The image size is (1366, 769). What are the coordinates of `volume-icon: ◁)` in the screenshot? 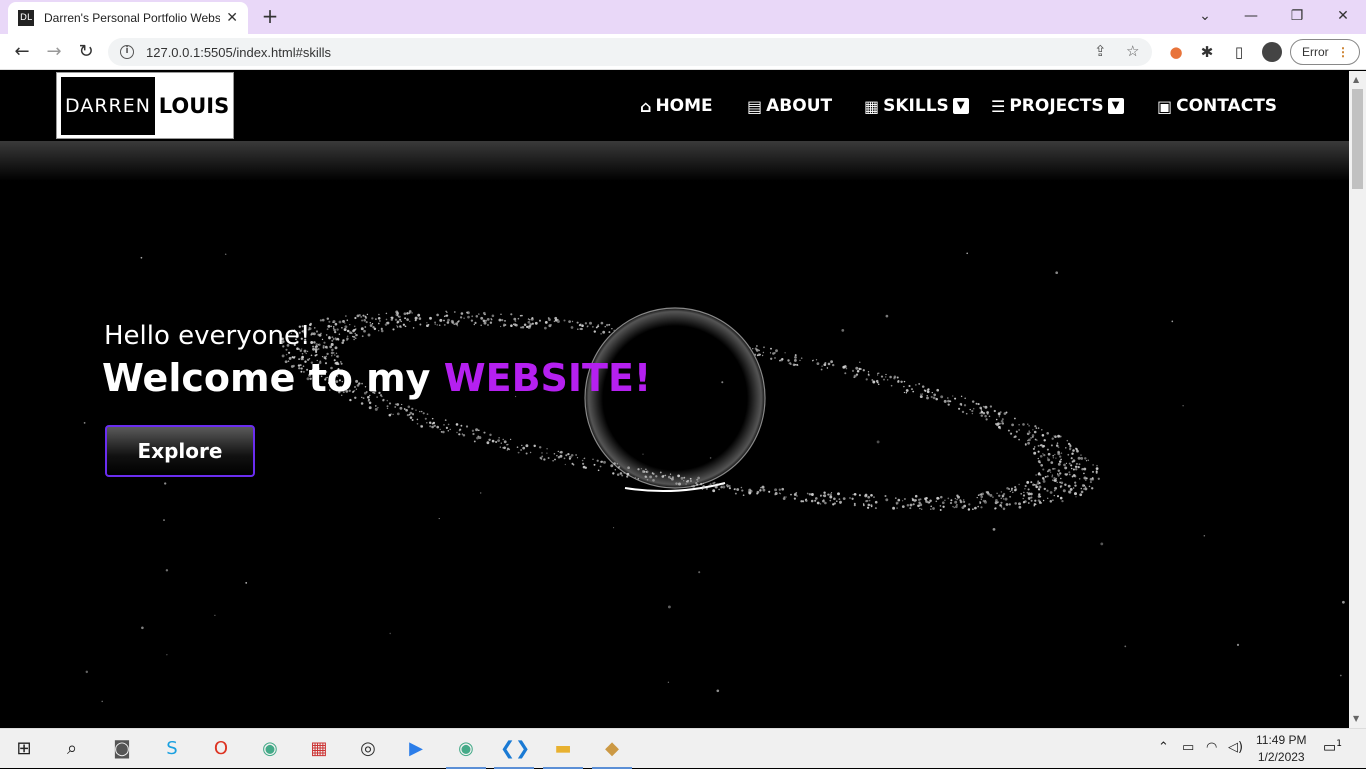 It's located at (1235, 747).